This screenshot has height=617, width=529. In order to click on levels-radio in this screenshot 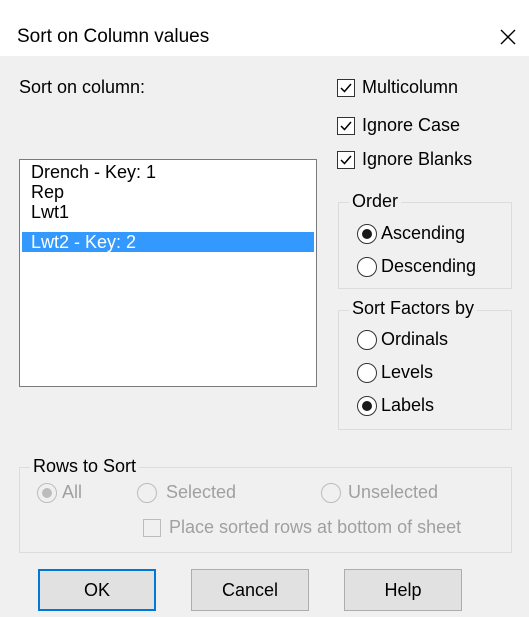, I will do `click(367, 373)`.